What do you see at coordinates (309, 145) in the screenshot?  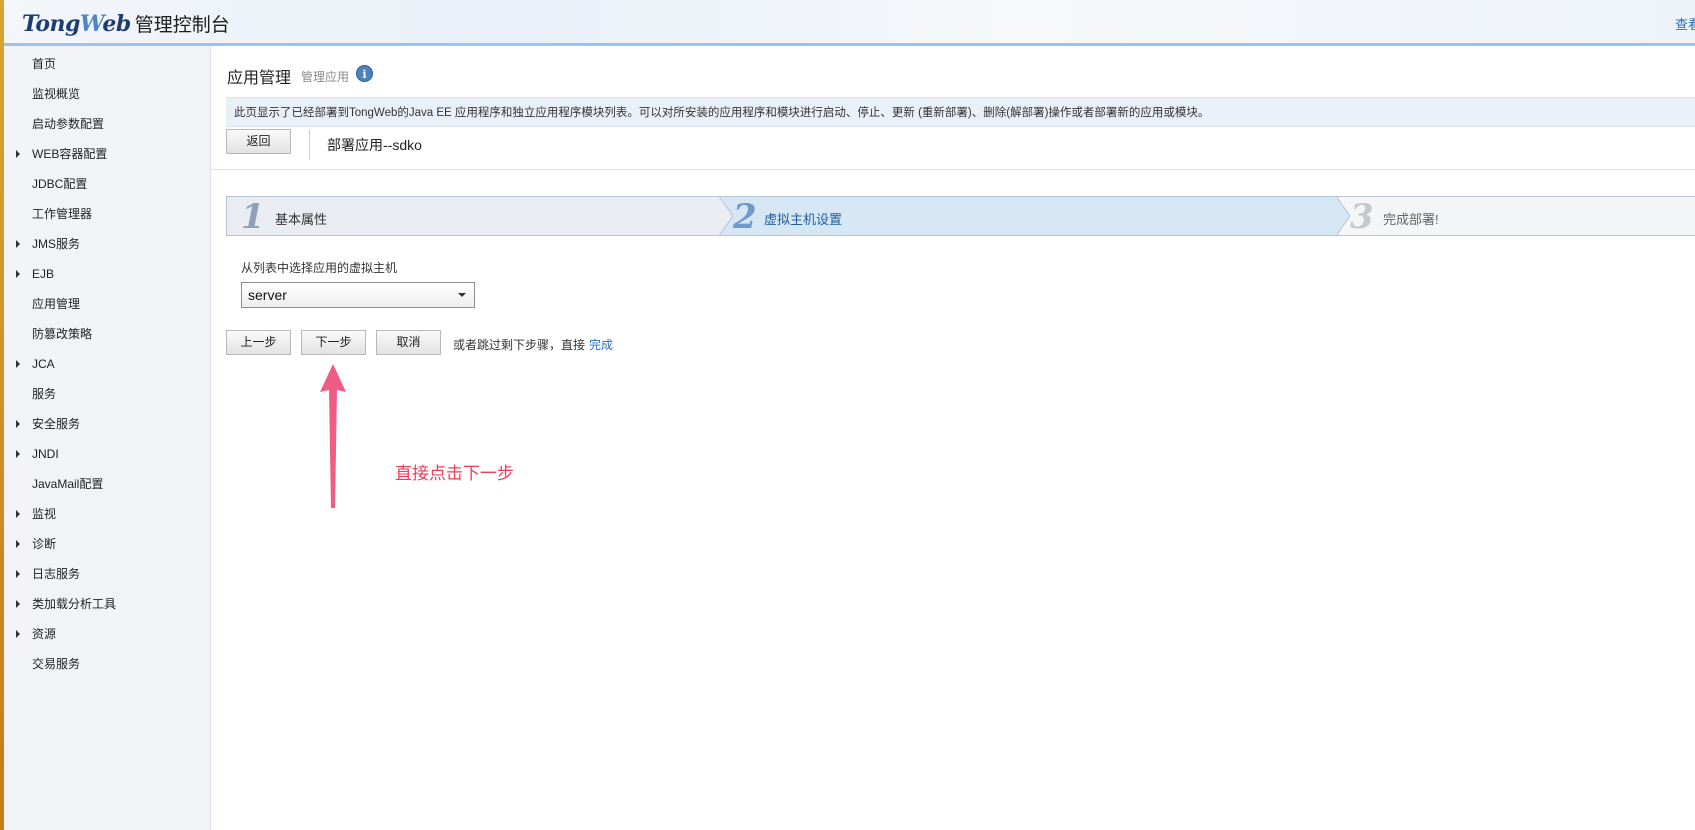 I see `toolbar-divider` at bounding box center [309, 145].